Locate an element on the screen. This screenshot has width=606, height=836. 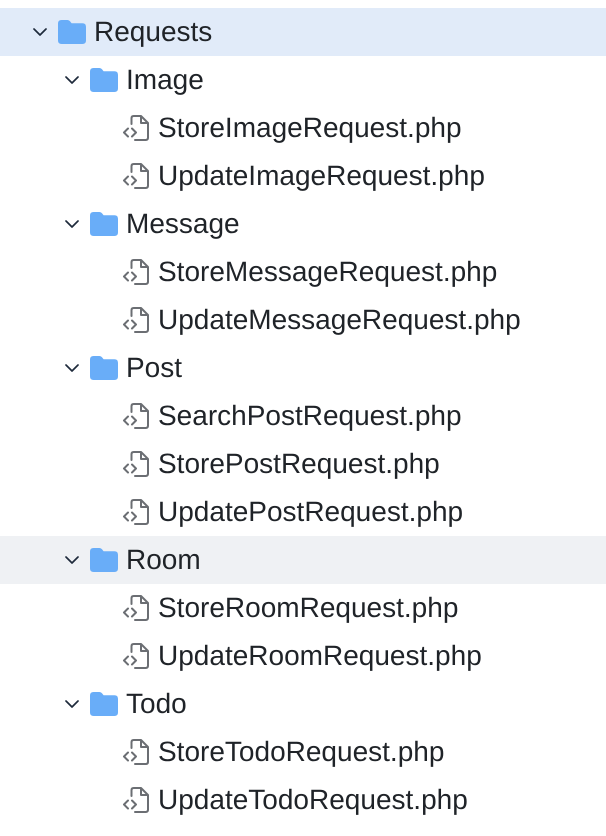
file-name: UpdateTodoRequest.php is located at coordinates (313, 800).